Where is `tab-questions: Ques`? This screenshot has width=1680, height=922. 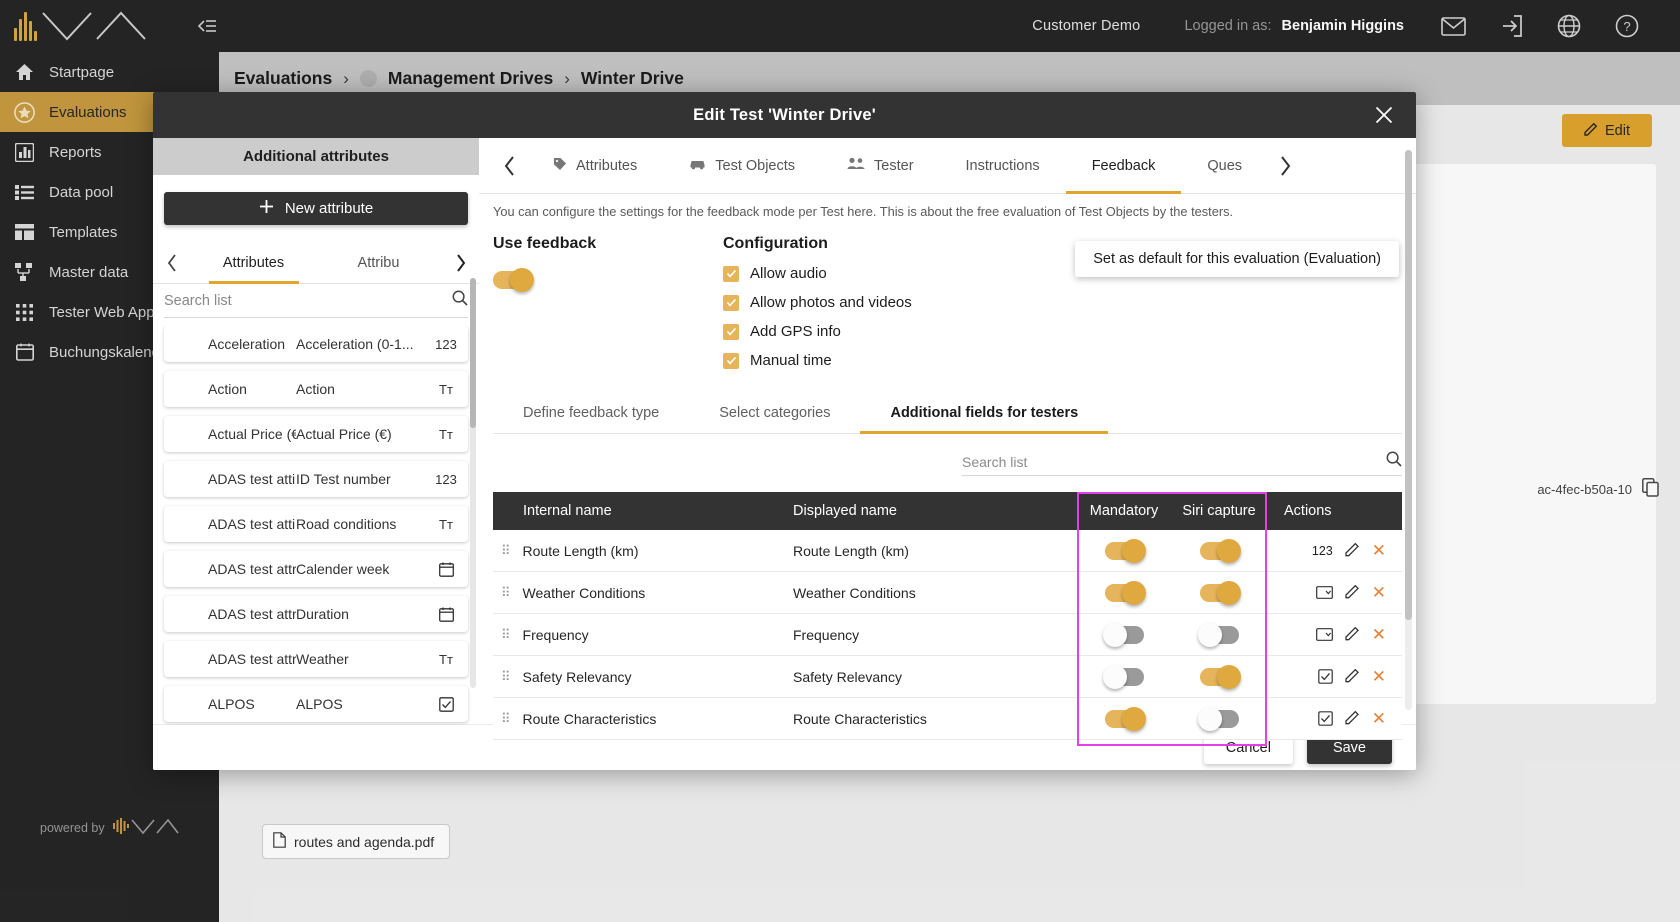
tab-questions: Ques is located at coordinates (1224, 166).